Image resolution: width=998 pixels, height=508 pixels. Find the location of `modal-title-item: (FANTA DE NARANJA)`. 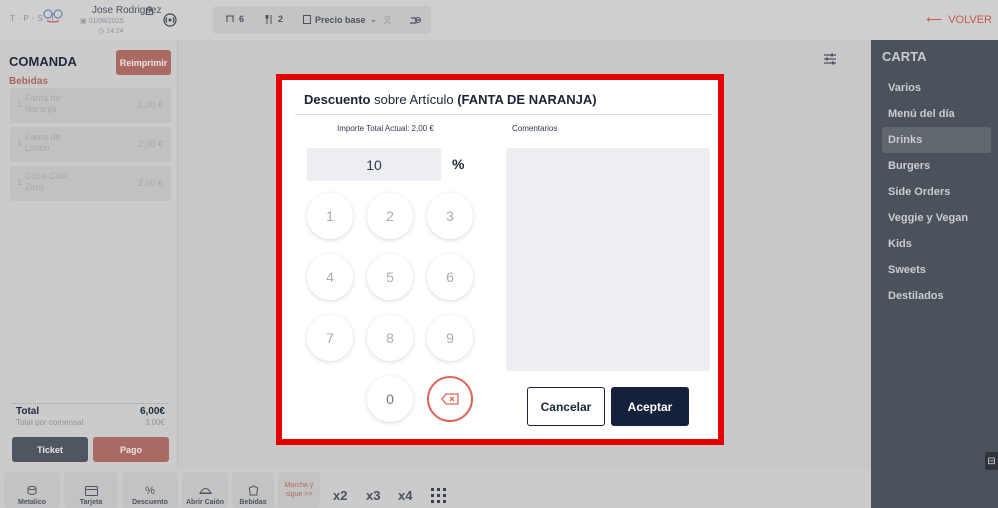

modal-title-item: (FANTA DE NARANJA) is located at coordinates (527, 99).